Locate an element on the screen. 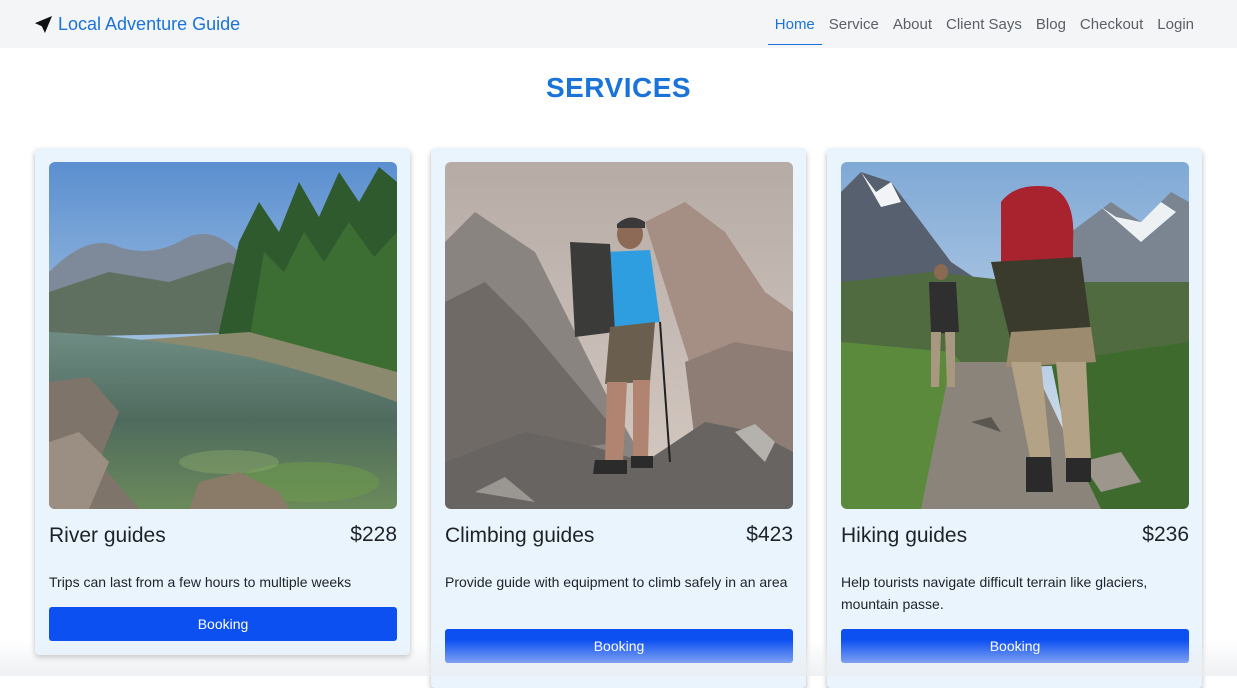 This screenshot has width=1237, height=688. service-name: River guides is located at coordinates (107, 535).